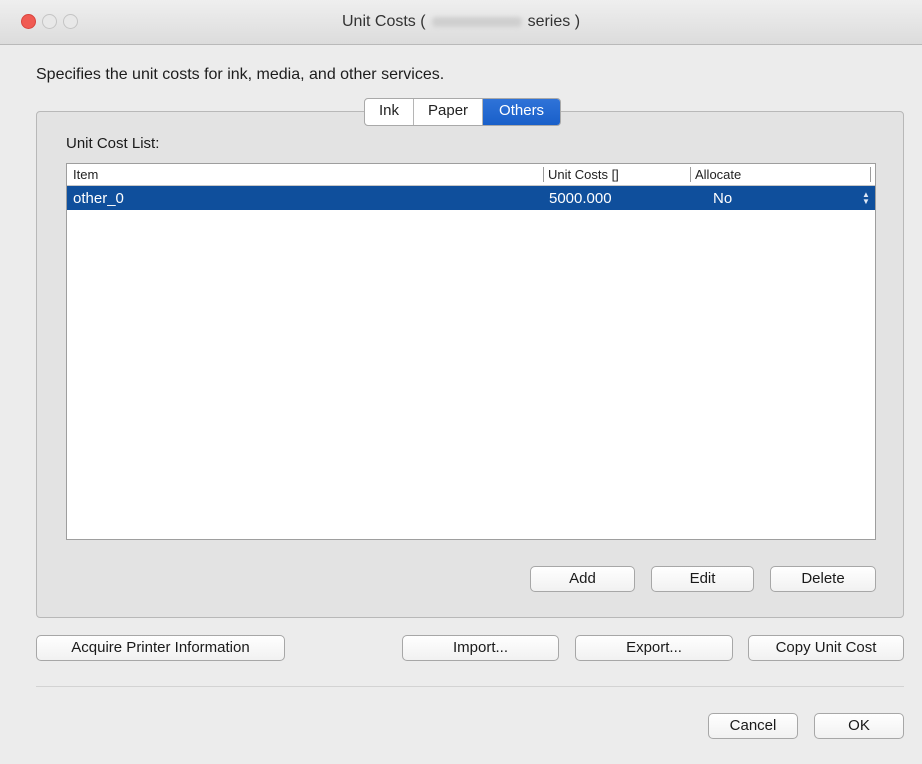  Describe the element at coordinates (753, 726) in the screenshot. I see `cancel-button: Cancel` at that location.